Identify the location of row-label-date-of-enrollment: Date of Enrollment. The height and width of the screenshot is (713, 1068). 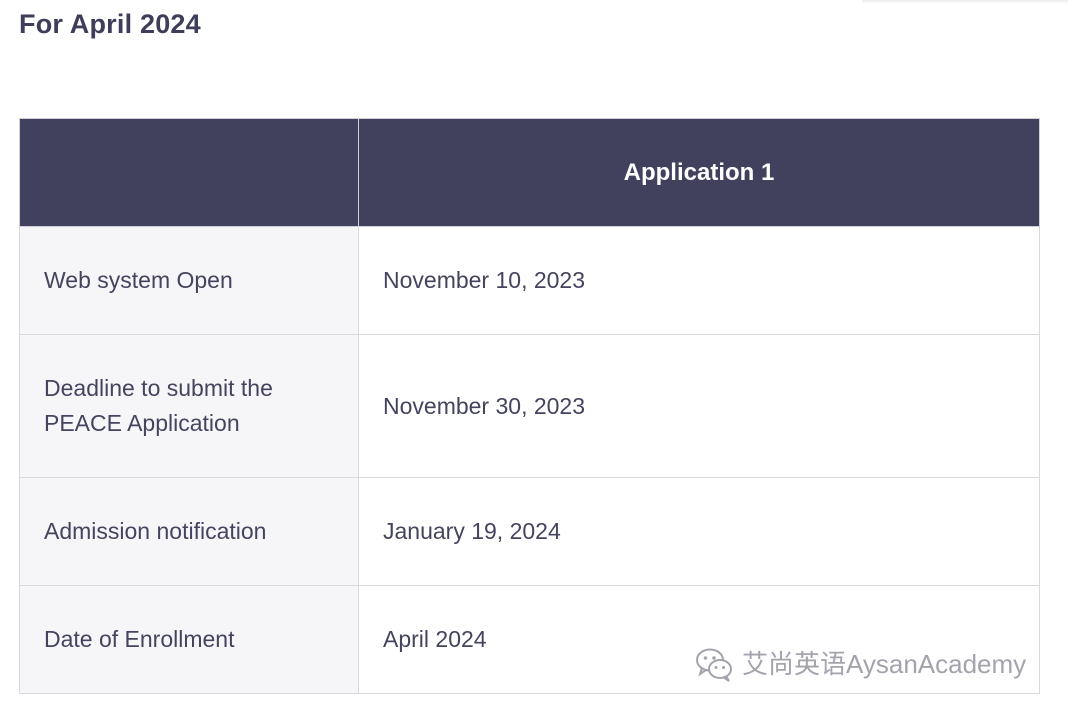
(189, 639).